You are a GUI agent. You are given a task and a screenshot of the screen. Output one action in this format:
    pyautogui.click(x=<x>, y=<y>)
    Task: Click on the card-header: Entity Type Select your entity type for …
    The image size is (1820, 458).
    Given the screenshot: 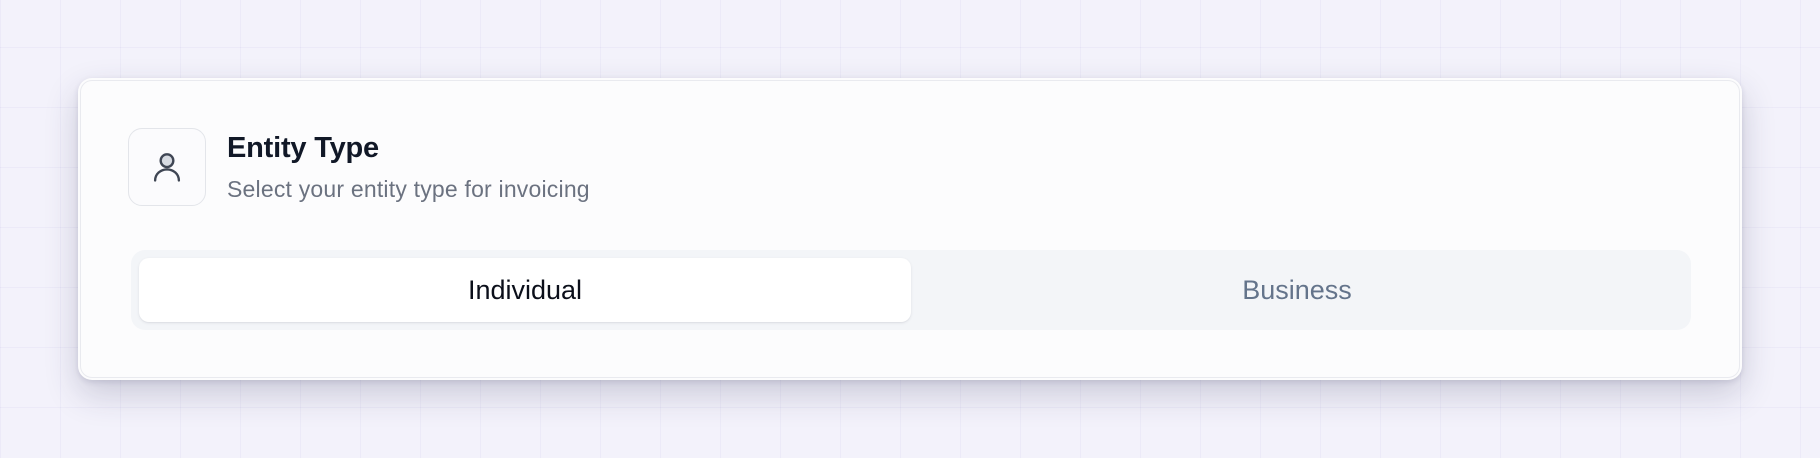 What is the action you would take?
    pyautogui.click(x=359, y=167)
    